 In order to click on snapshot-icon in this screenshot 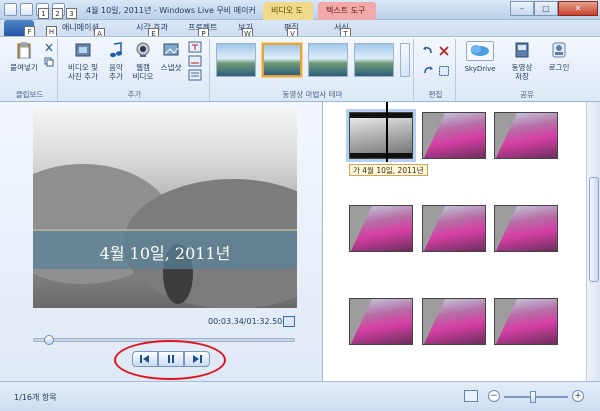, I will do `click(171, 49)`.